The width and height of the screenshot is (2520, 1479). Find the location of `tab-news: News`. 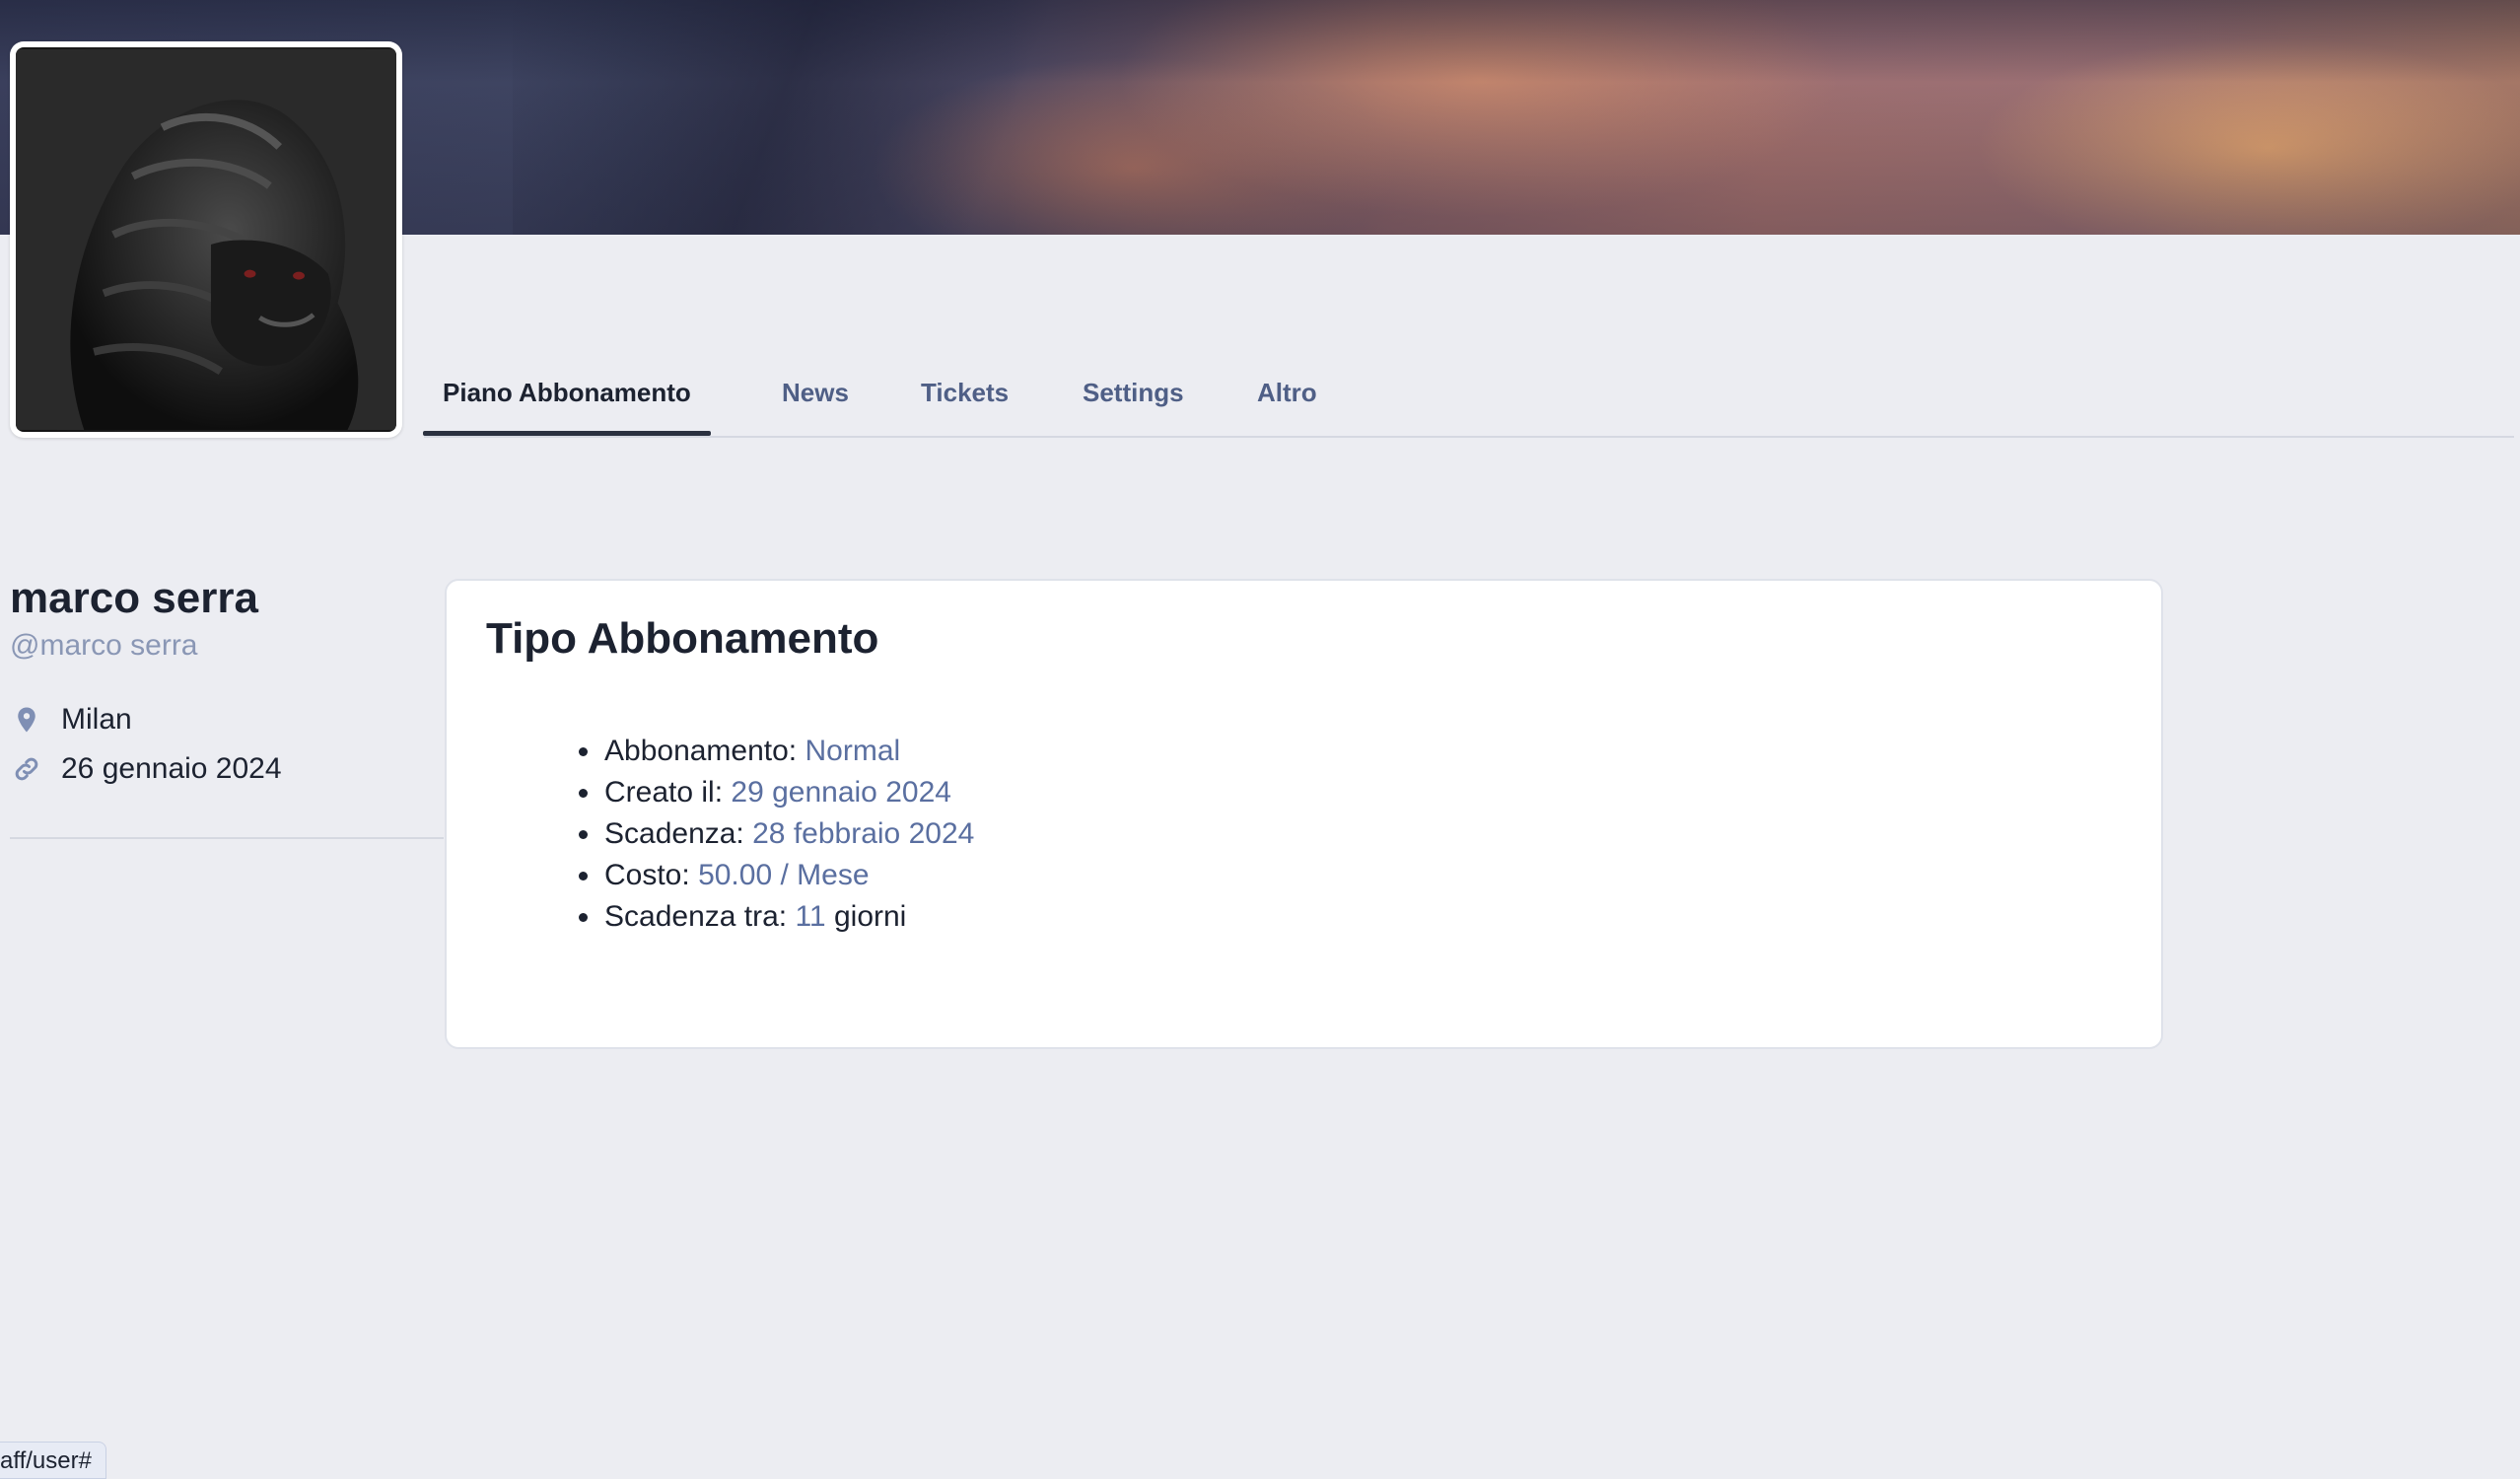

tab-news: News is located at coordinates (815, 400).